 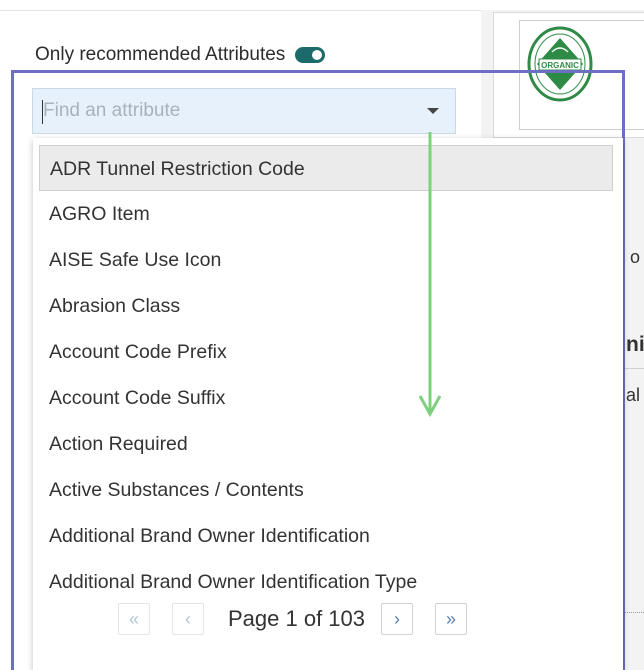 I want to click on toggle-knob, so click(x=317, y=55).